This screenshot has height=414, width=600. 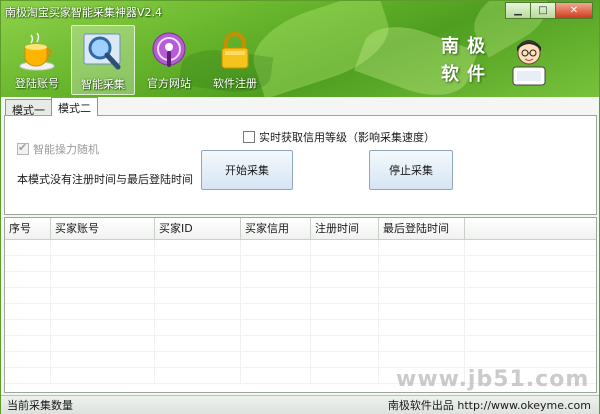 I want to click on toolbar-website-button: 官方网站, so click(x=169, y=60).